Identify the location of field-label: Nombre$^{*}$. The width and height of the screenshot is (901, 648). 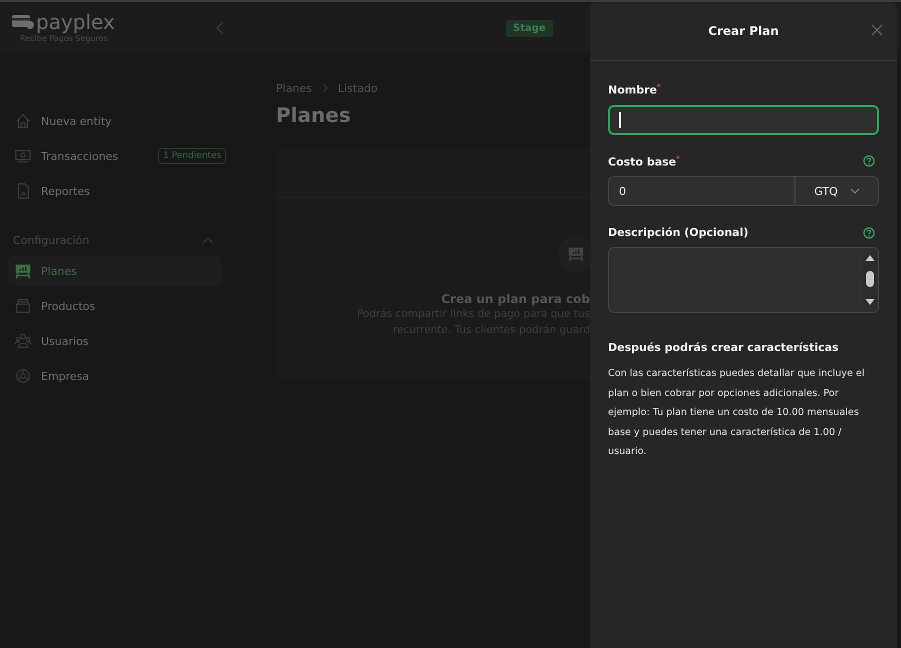
(634, 90).